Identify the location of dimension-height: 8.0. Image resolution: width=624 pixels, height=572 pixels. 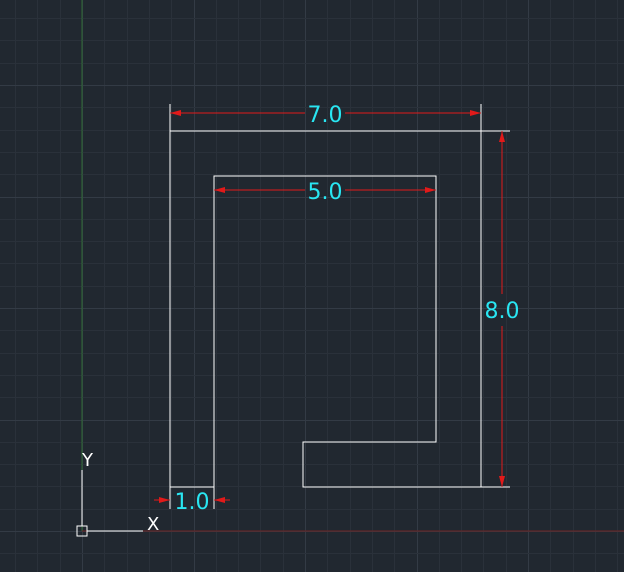
(500, 309).